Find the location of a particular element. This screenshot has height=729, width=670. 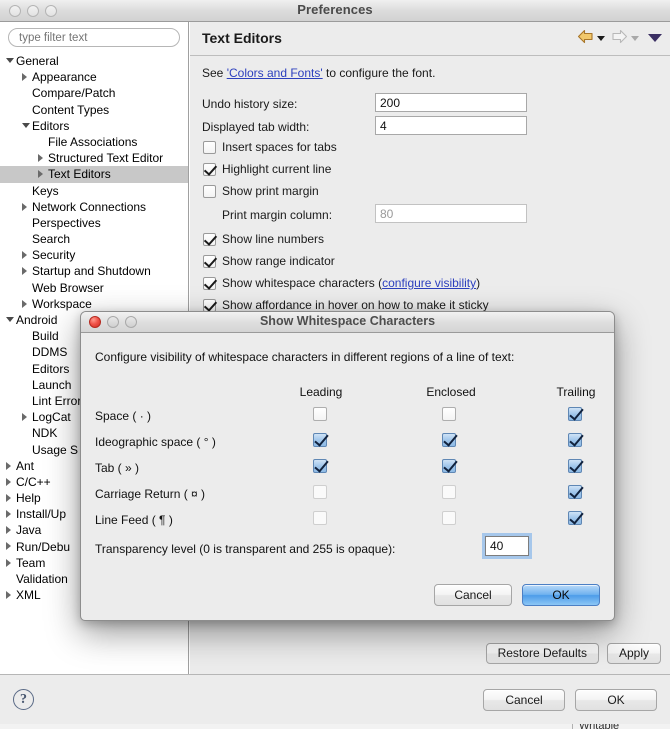

back-dropdown-icon is located at coordinates (601, 38).